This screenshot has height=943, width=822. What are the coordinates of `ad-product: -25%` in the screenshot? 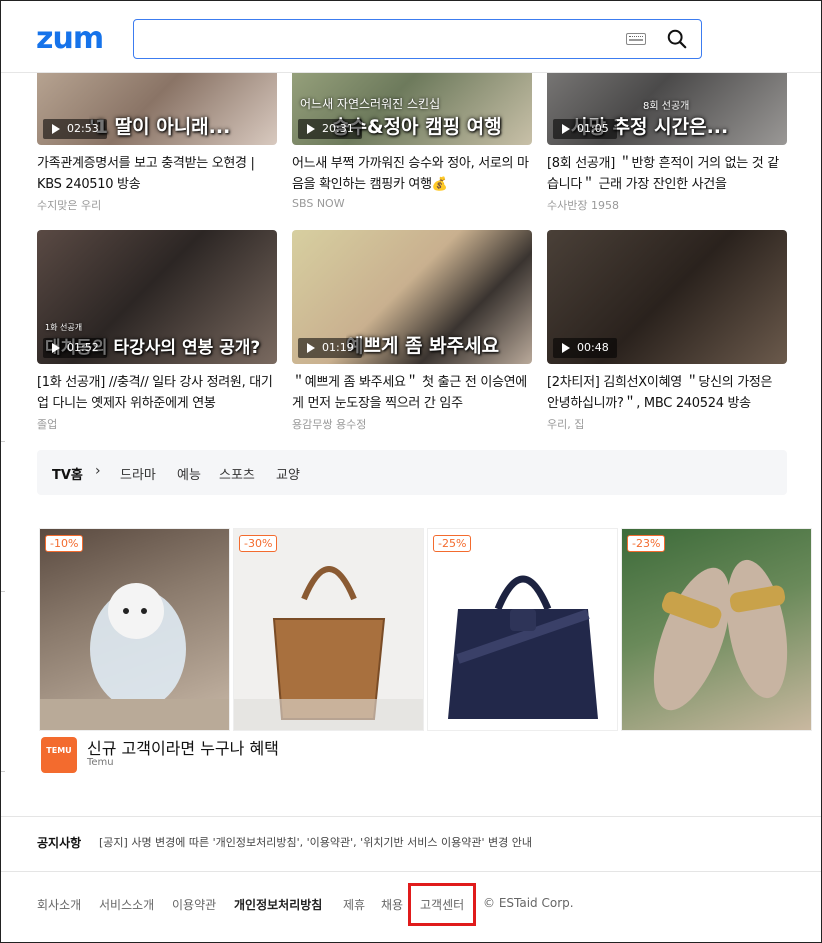 It's located at (522, 629).